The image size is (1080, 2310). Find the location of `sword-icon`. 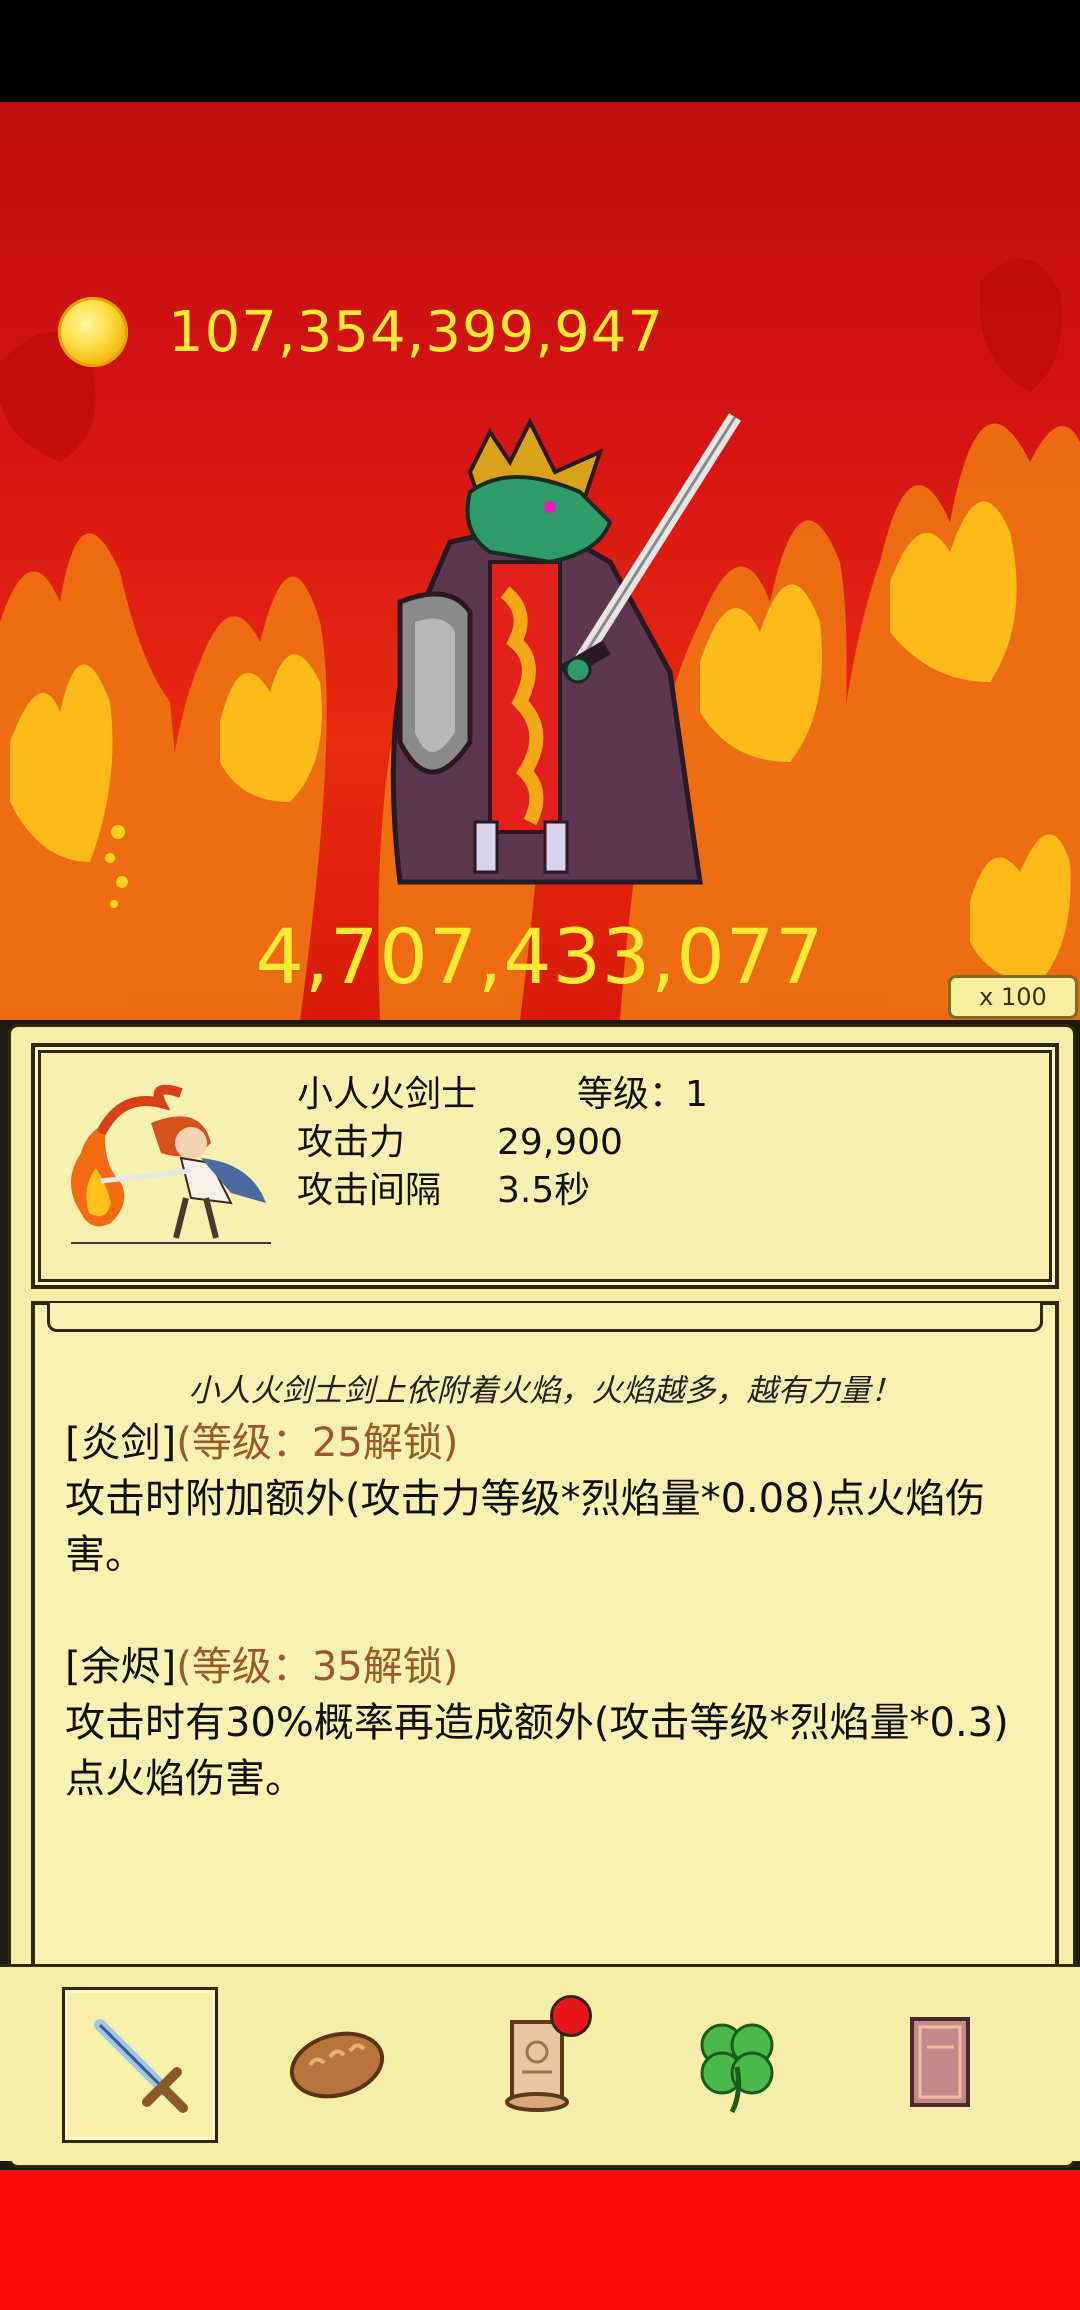

sword-icon is located at coordinates (141, 2066).